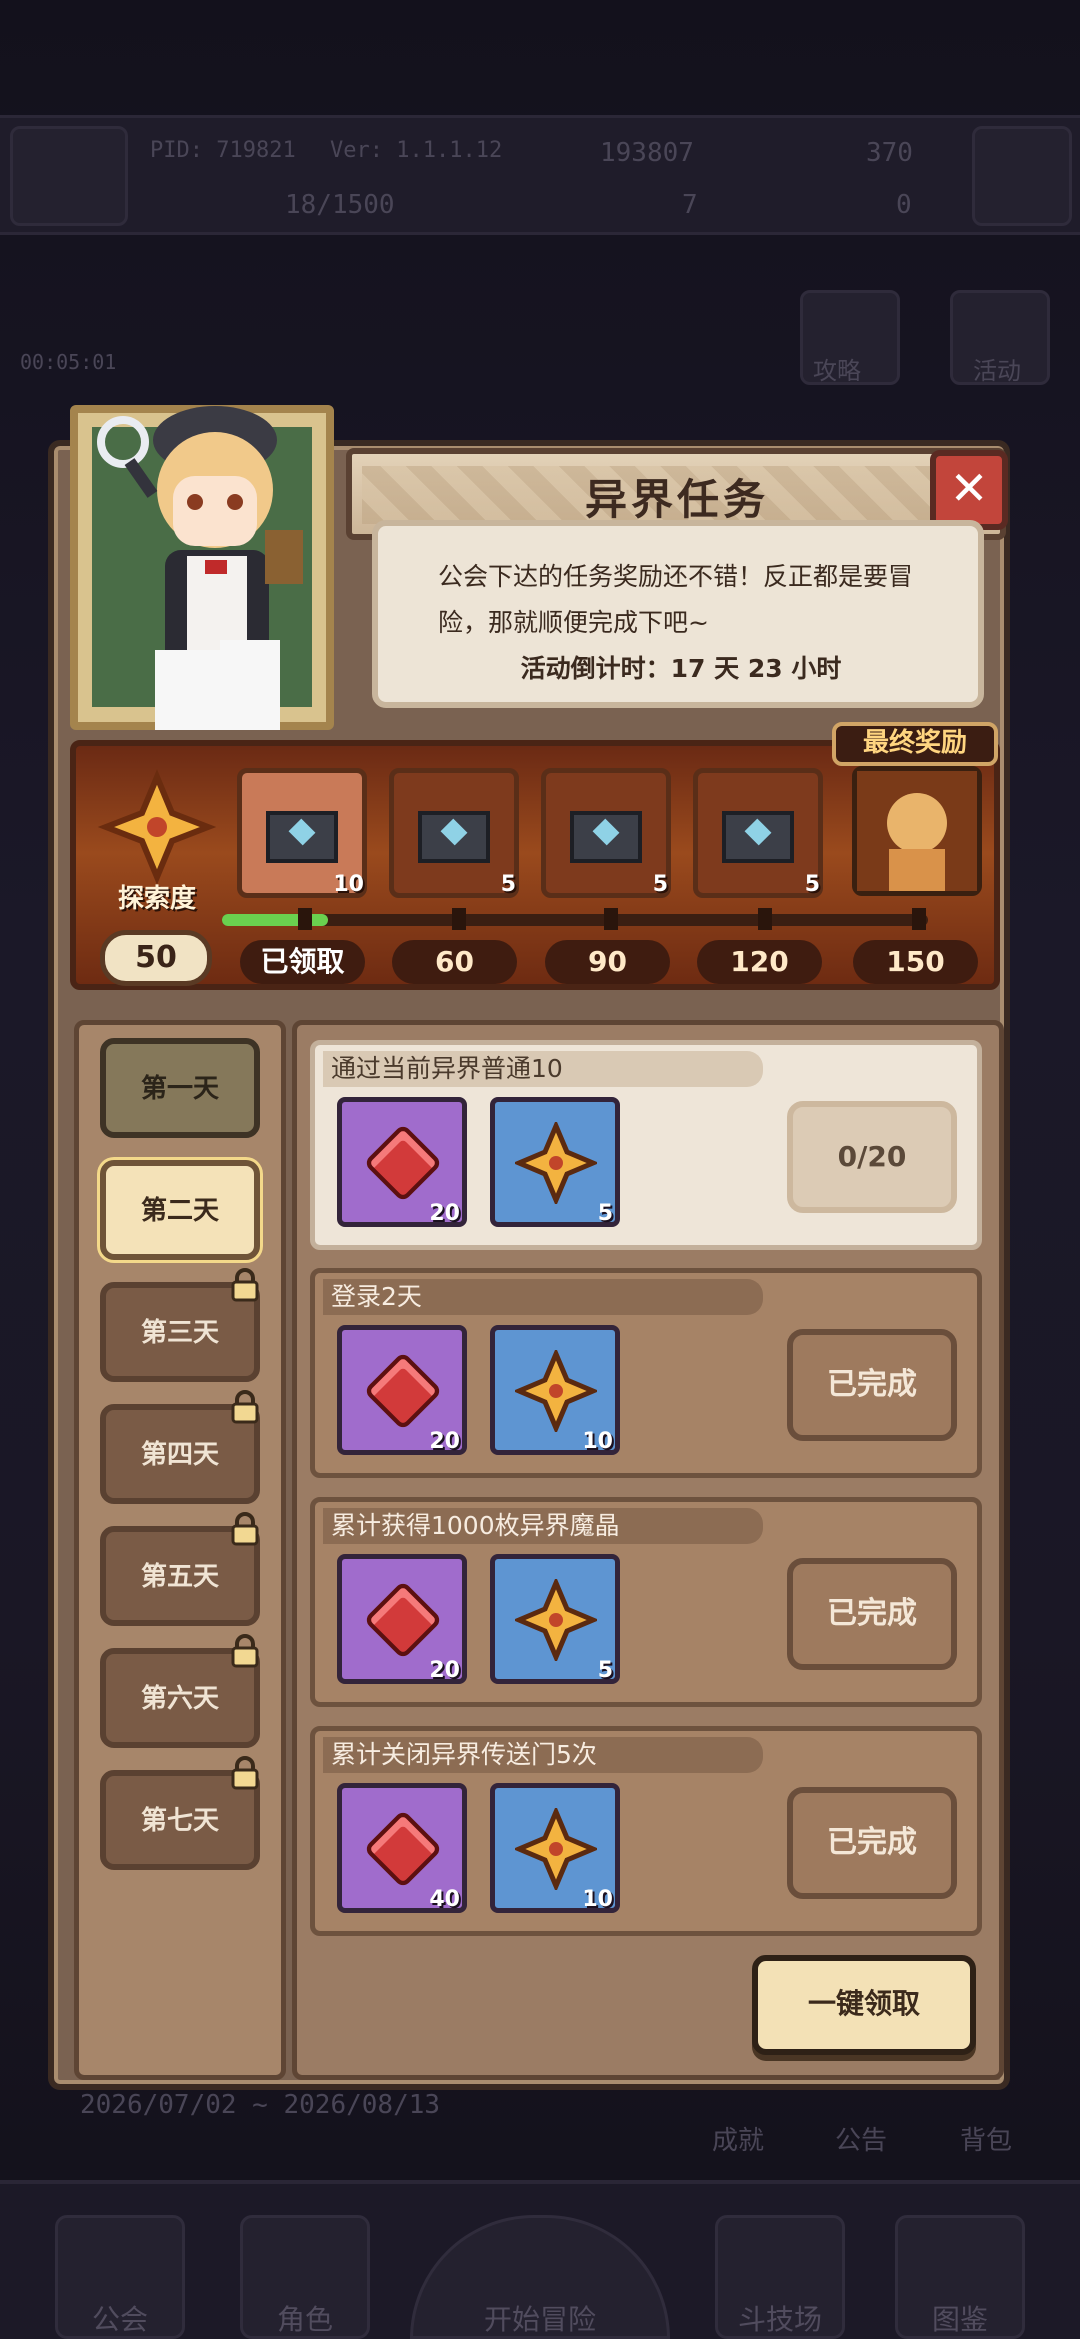  Describe the element at coordinates (986, 2138) in the screenshot. I see `bag-label: 背包` at that location.